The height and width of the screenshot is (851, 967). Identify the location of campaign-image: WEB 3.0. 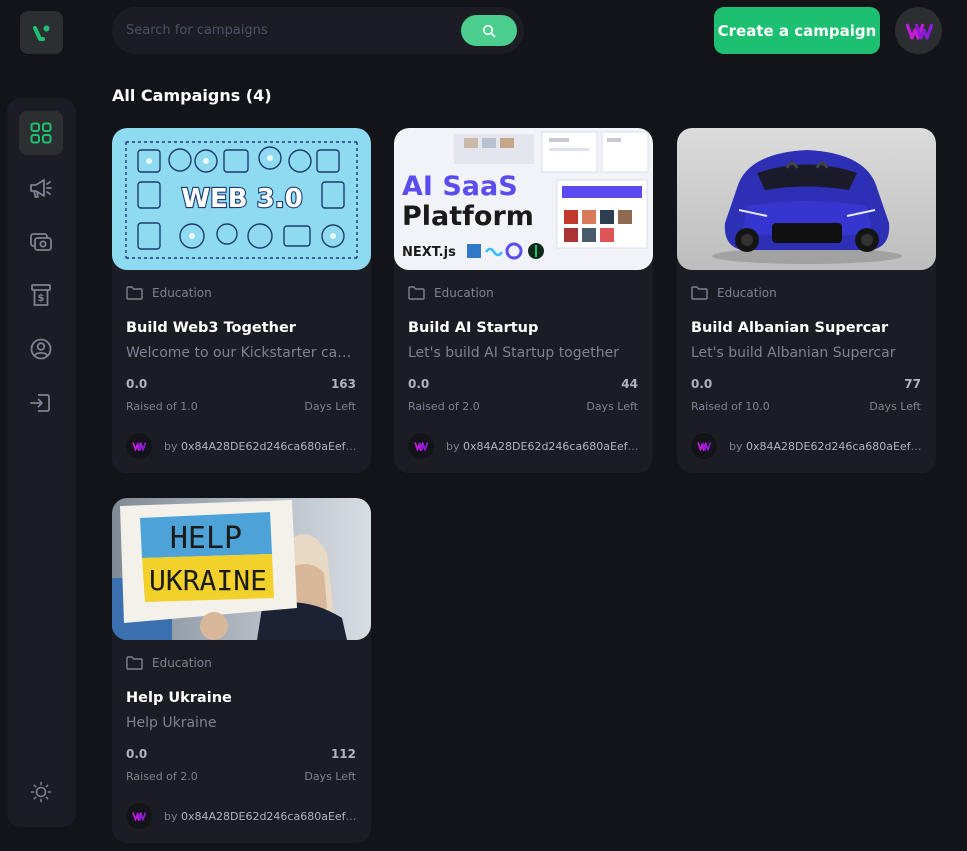
(241, 199).